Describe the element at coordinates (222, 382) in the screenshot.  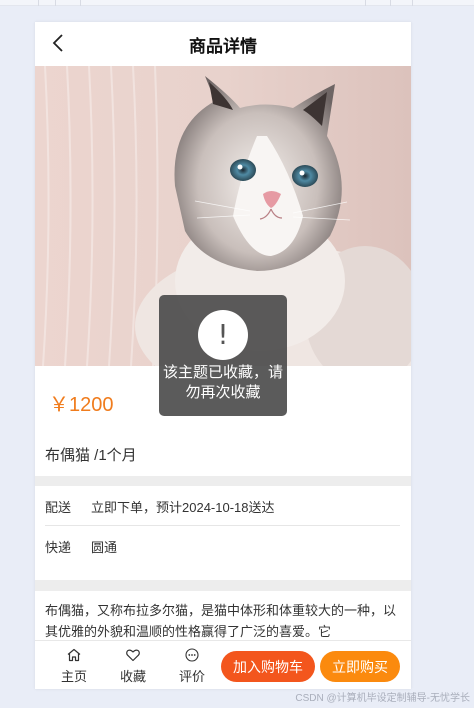
I see `toast-text: 该主题已收藏，请勿再次收藏` at that location.